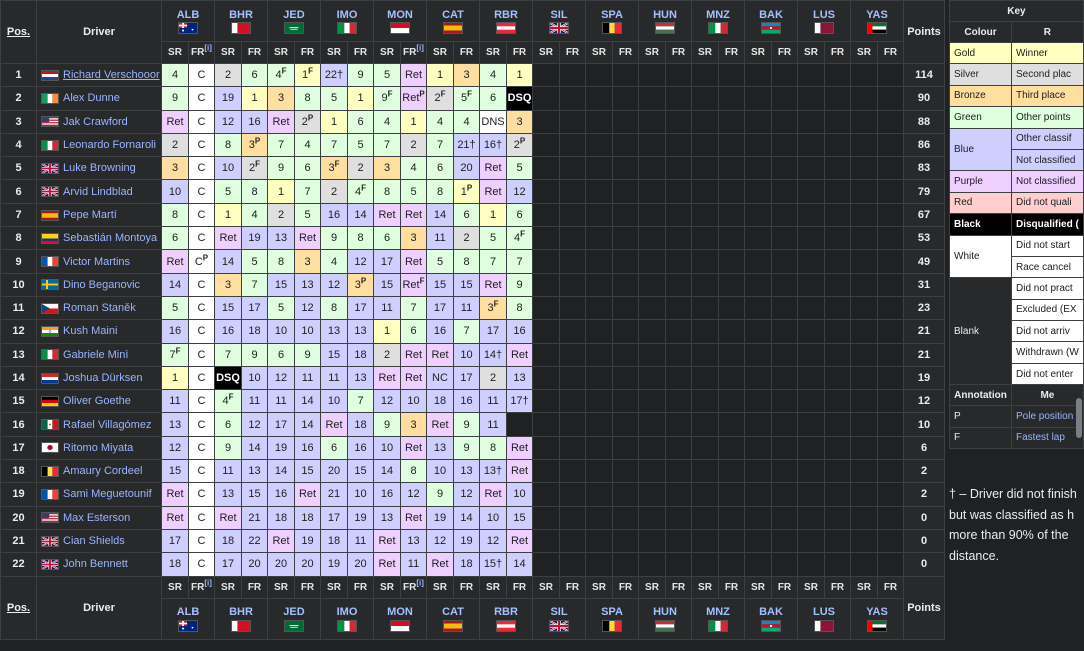  I want to click on round-rbr: RBR, so click(506, 21).